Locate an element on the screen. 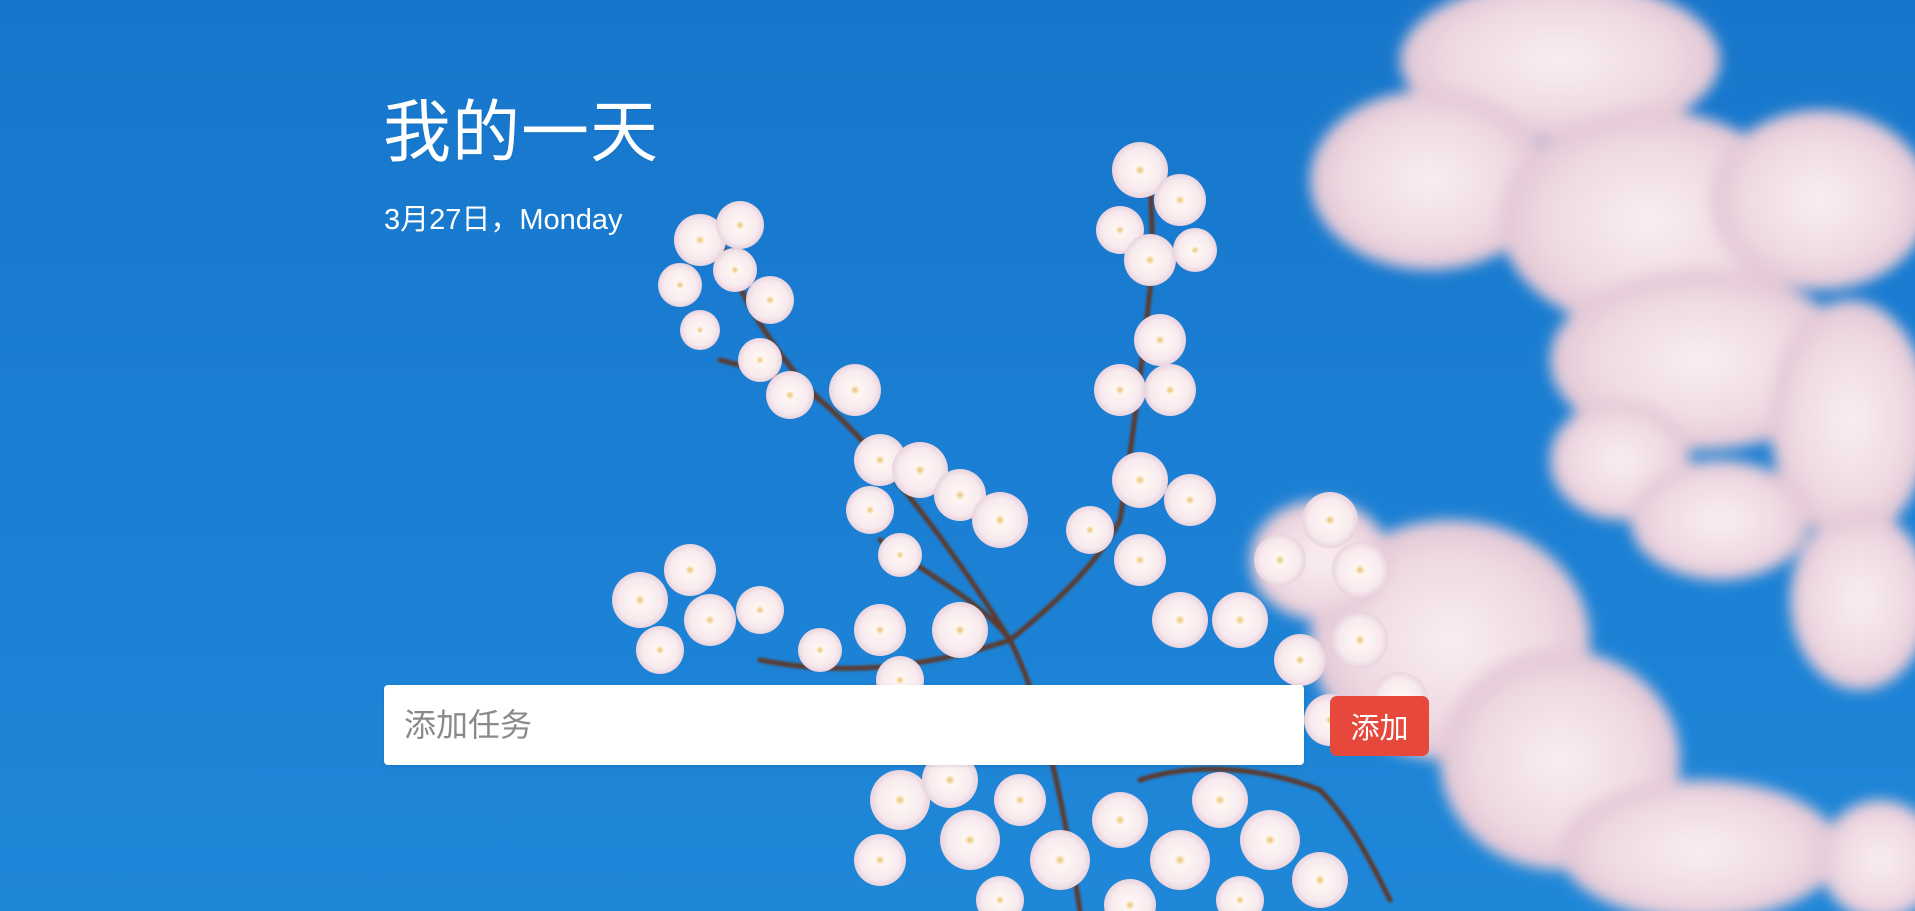  add-task-input is located at coordinates (844, 725).